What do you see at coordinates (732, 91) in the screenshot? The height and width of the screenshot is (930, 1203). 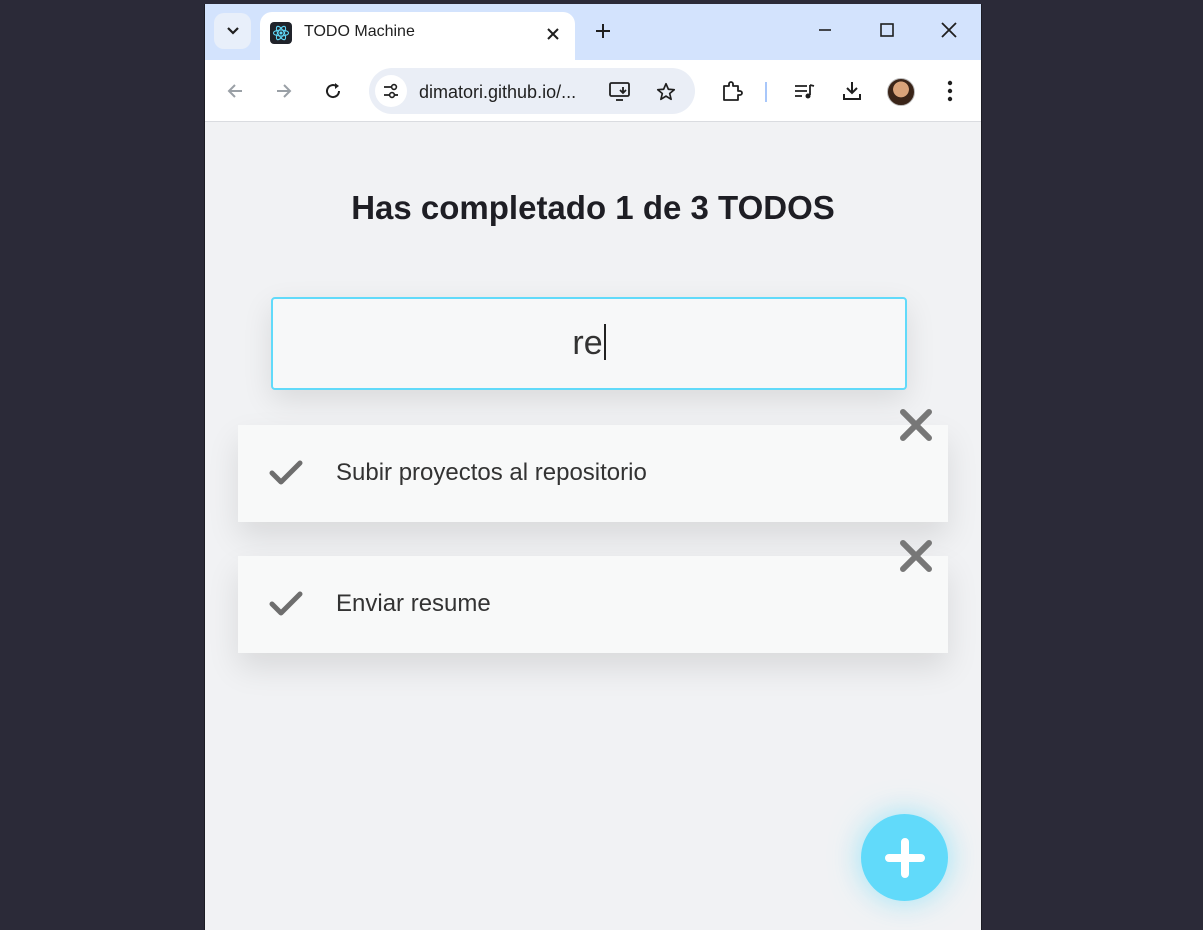 I see `extensions-puzzle-icon` at bounding box center [732, 91].